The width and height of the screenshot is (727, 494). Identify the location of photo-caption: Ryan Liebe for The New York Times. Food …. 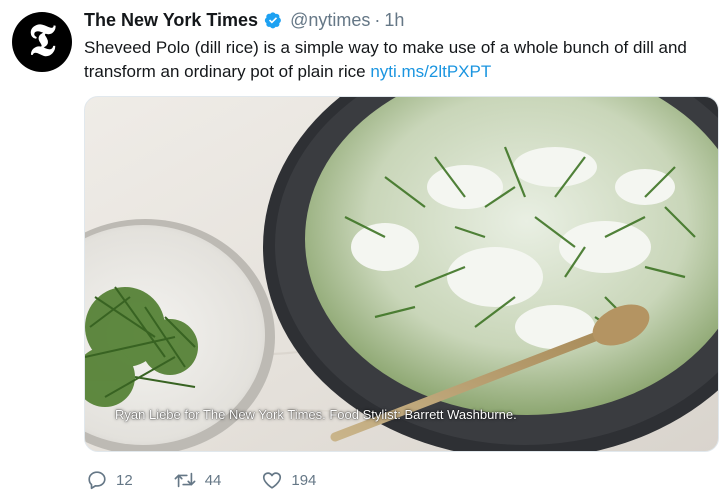
(316, 414).